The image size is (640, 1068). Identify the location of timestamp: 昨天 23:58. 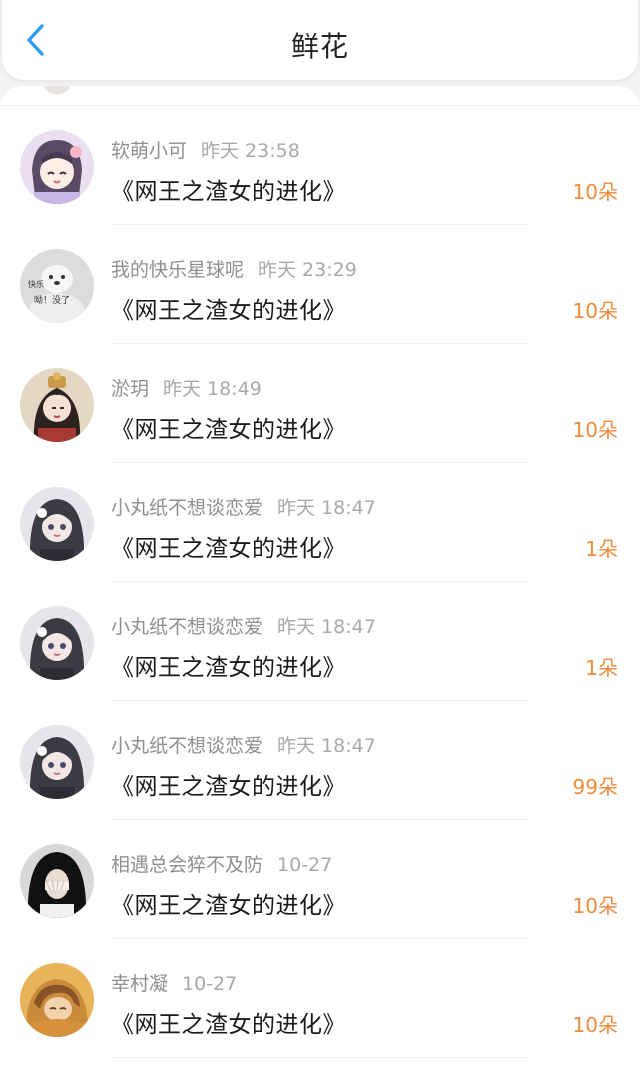
(250, 151).